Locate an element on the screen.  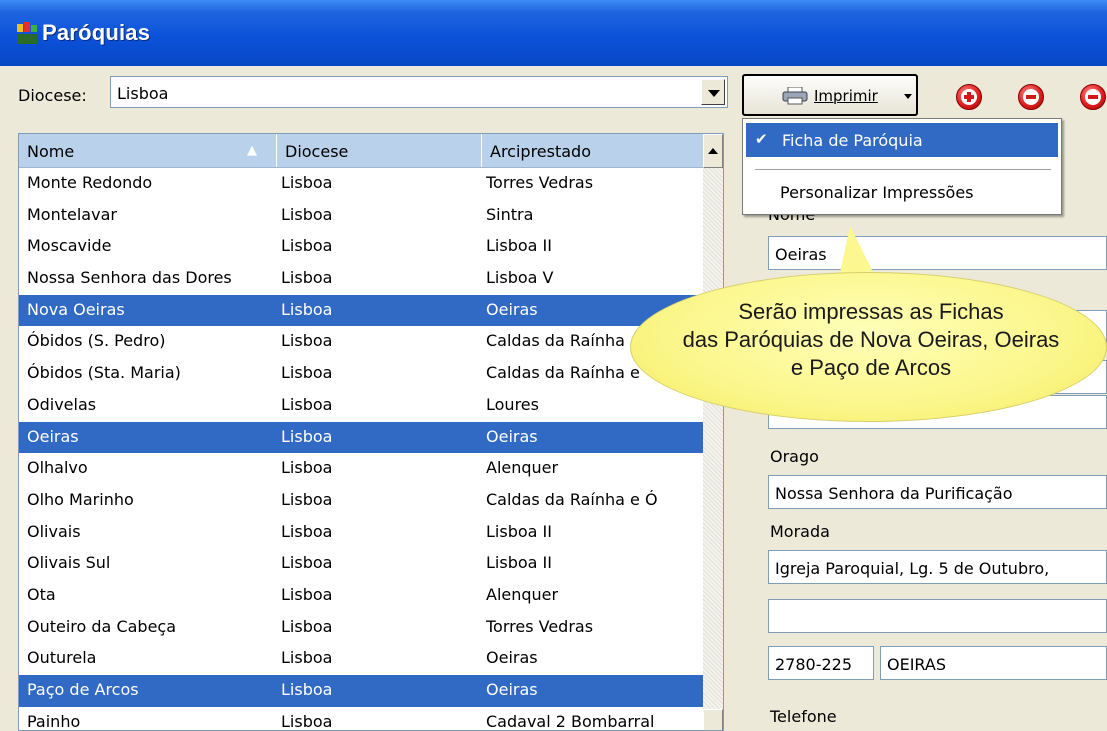
menu-item-personalizar: Personalizar Impressões is located at coordinates (877, 192).